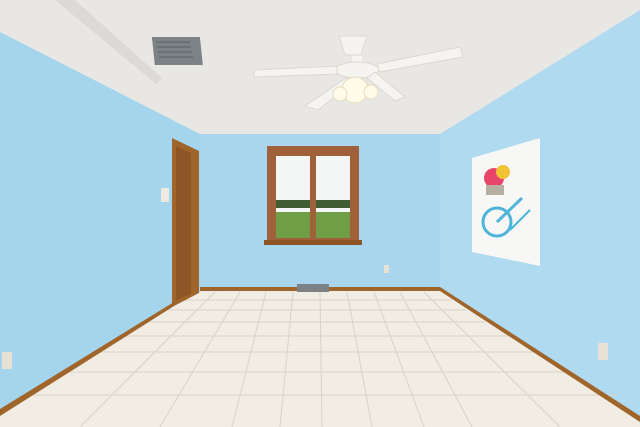 This screenshot has width=640, height=427. I want to click on art-basket, so click(495, 190).